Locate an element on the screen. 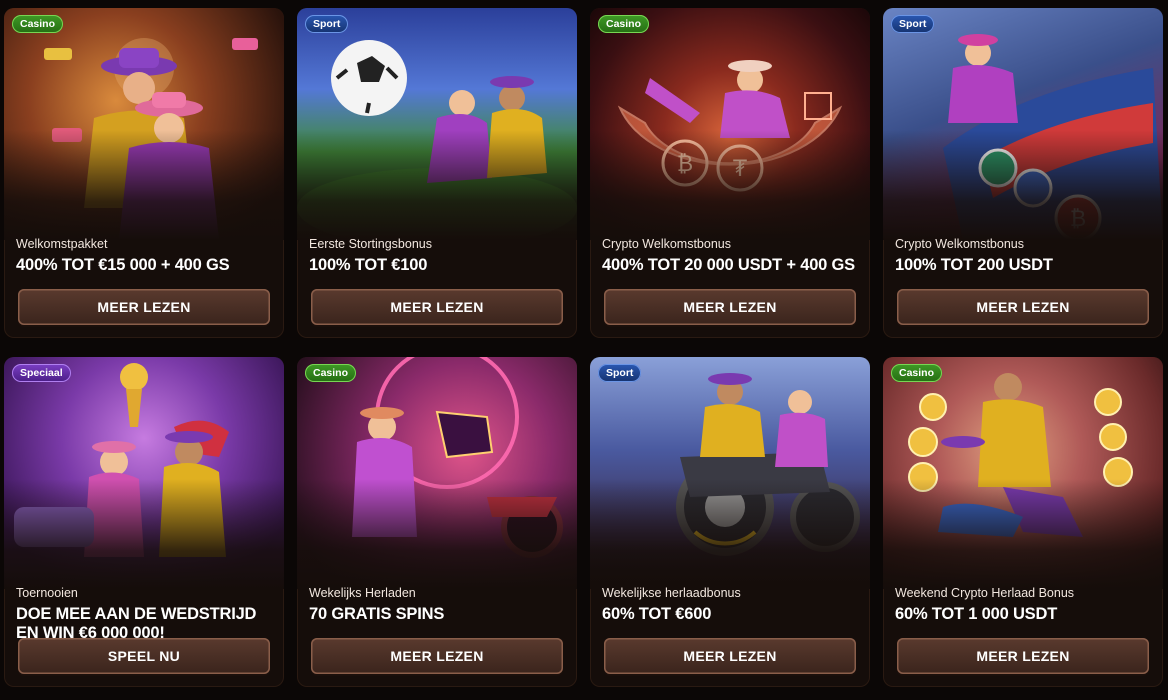  football-players-illustration is located at coordinates (437, 144).